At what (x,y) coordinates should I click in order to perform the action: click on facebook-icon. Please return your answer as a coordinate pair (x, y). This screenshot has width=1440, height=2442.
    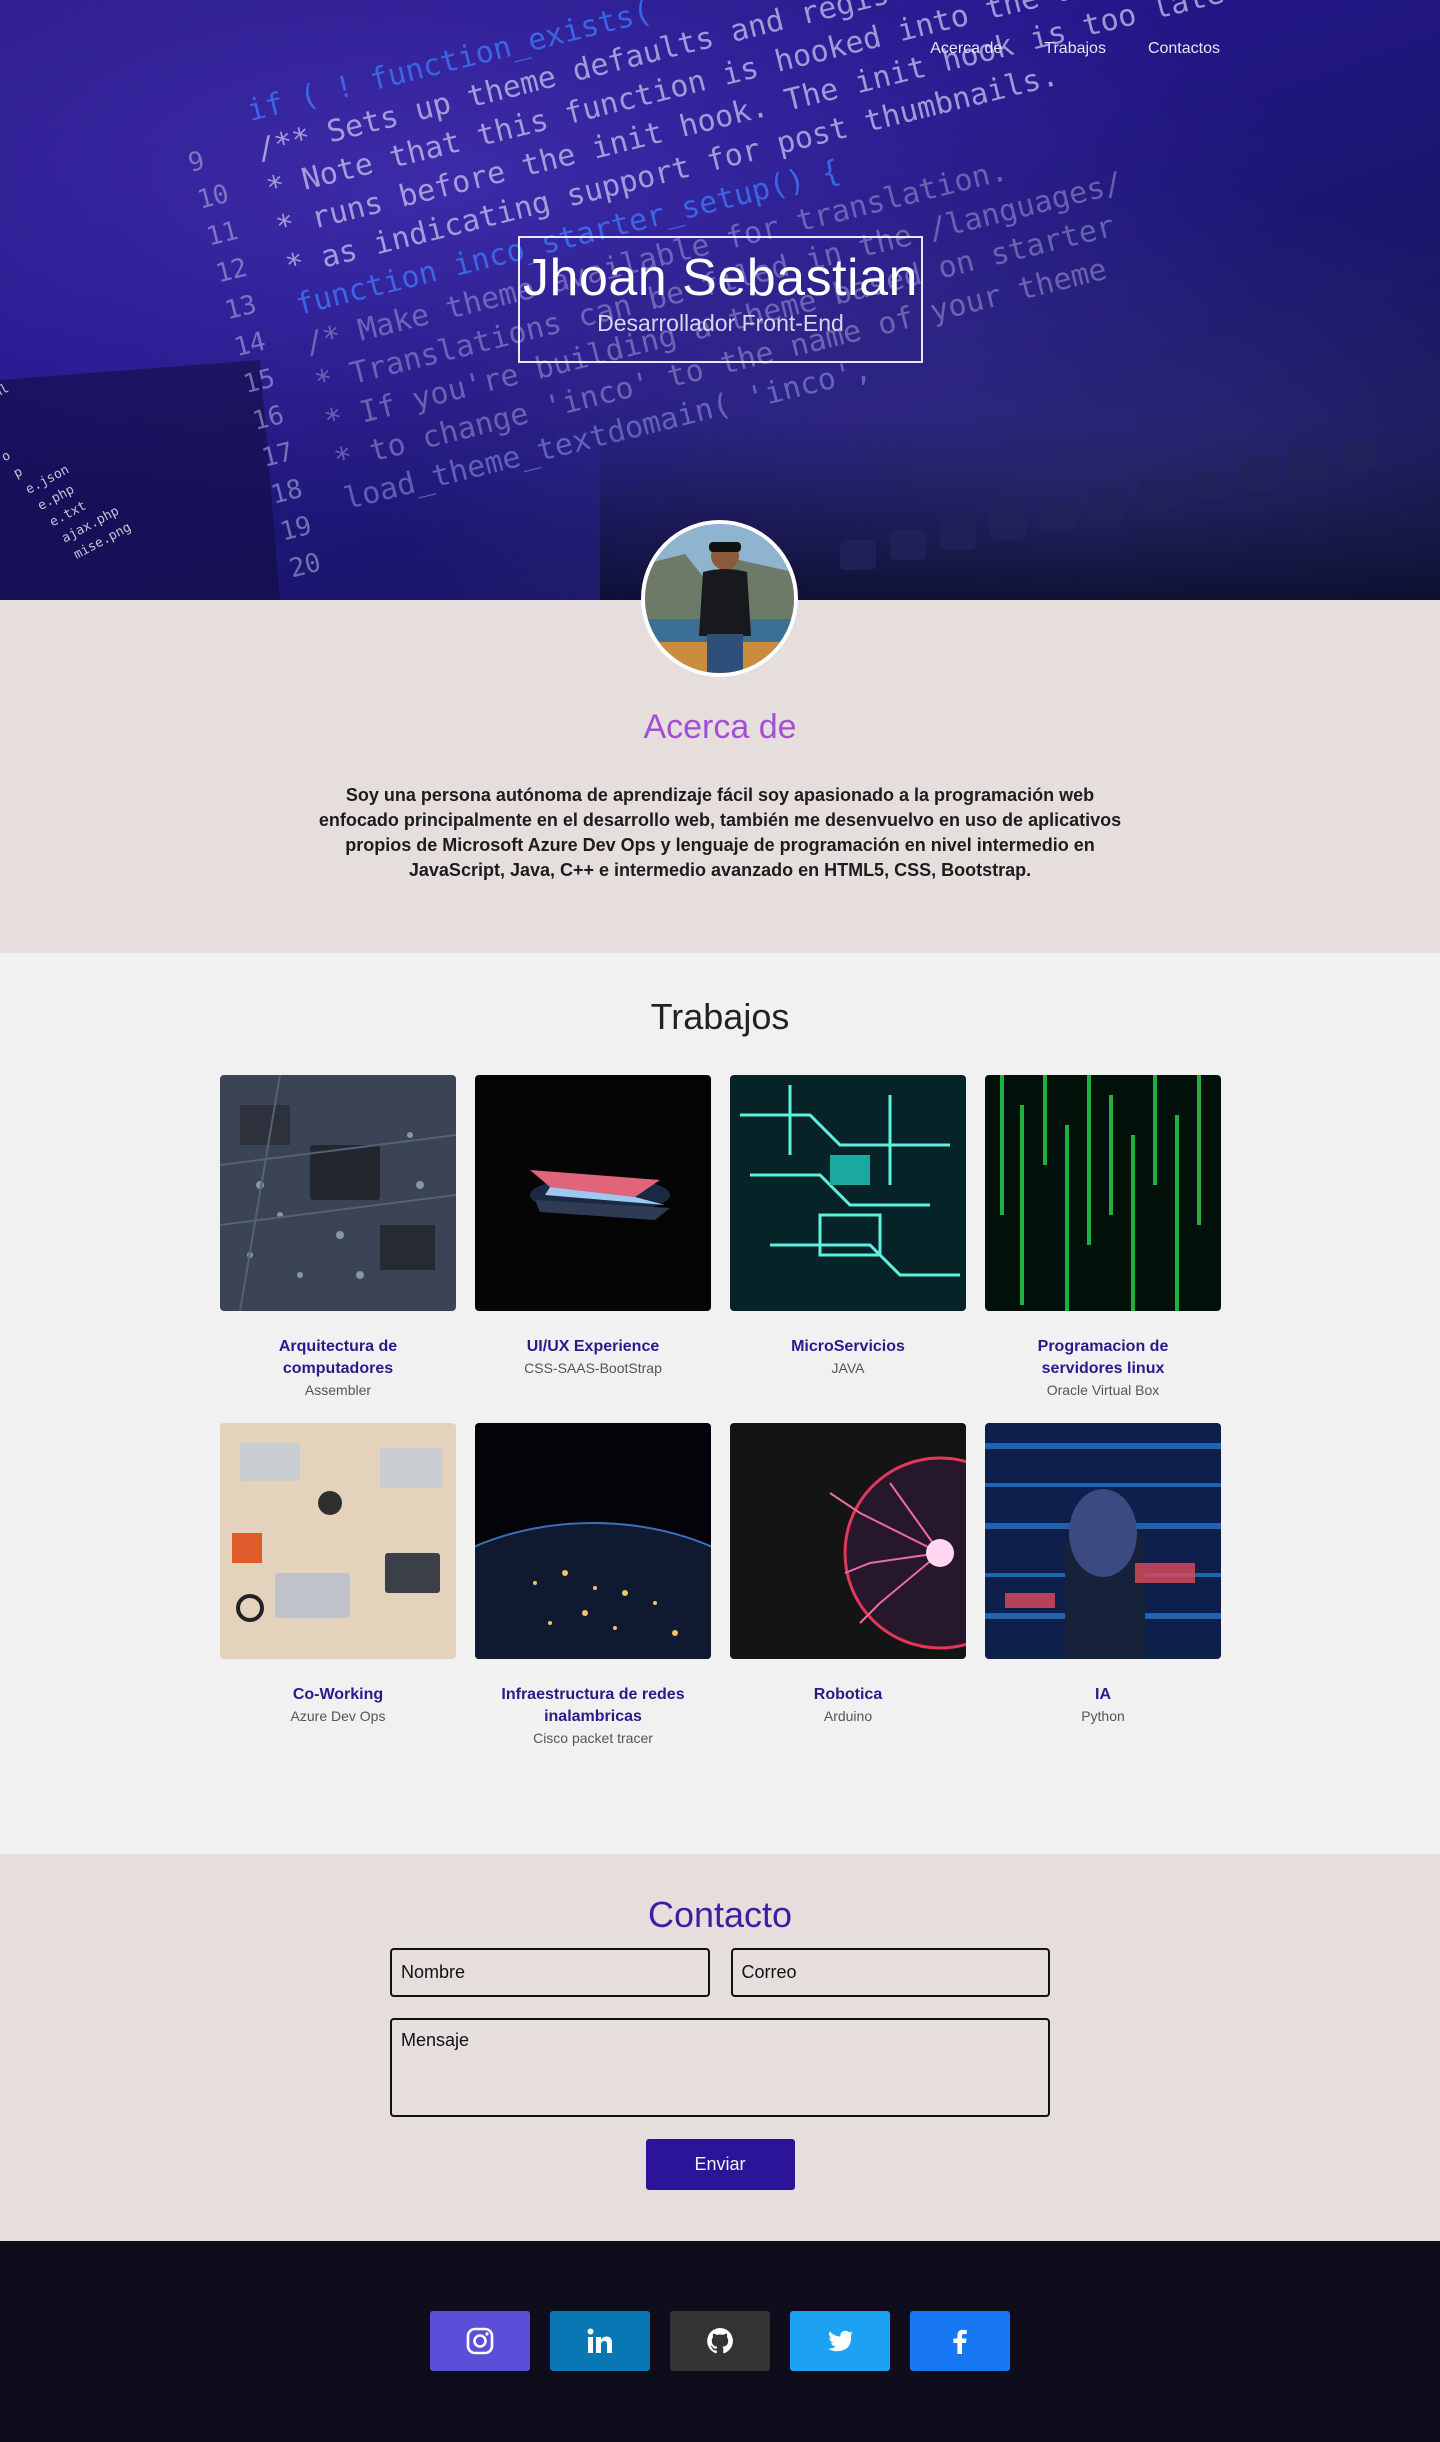
    Looking at the image, I should click on (960, 2341).